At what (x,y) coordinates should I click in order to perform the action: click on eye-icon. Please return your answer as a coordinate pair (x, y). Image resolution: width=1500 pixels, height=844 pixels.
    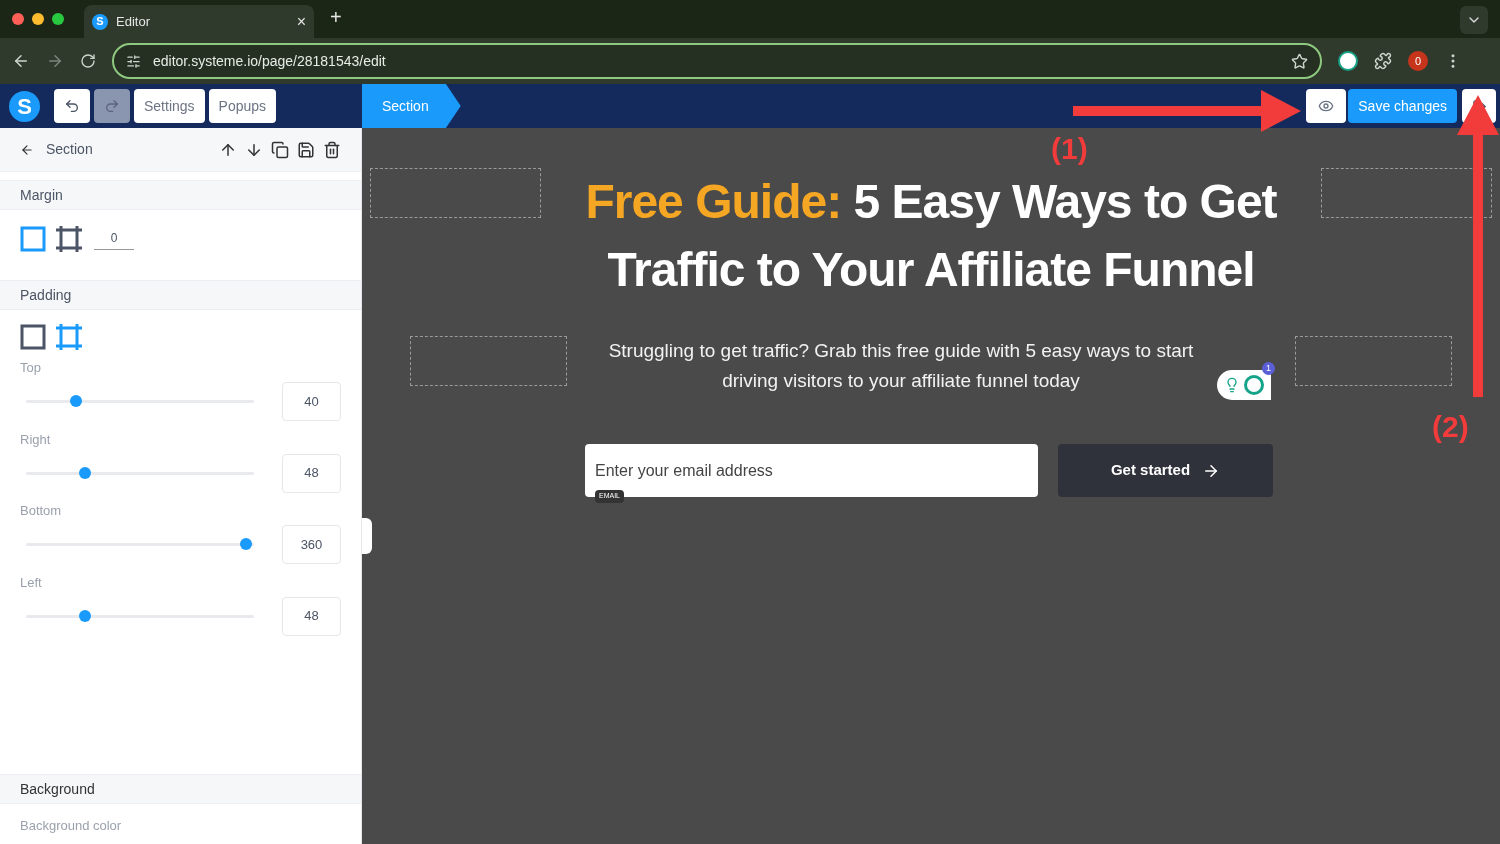
    Looking at the image, I should click on (1326, 106).